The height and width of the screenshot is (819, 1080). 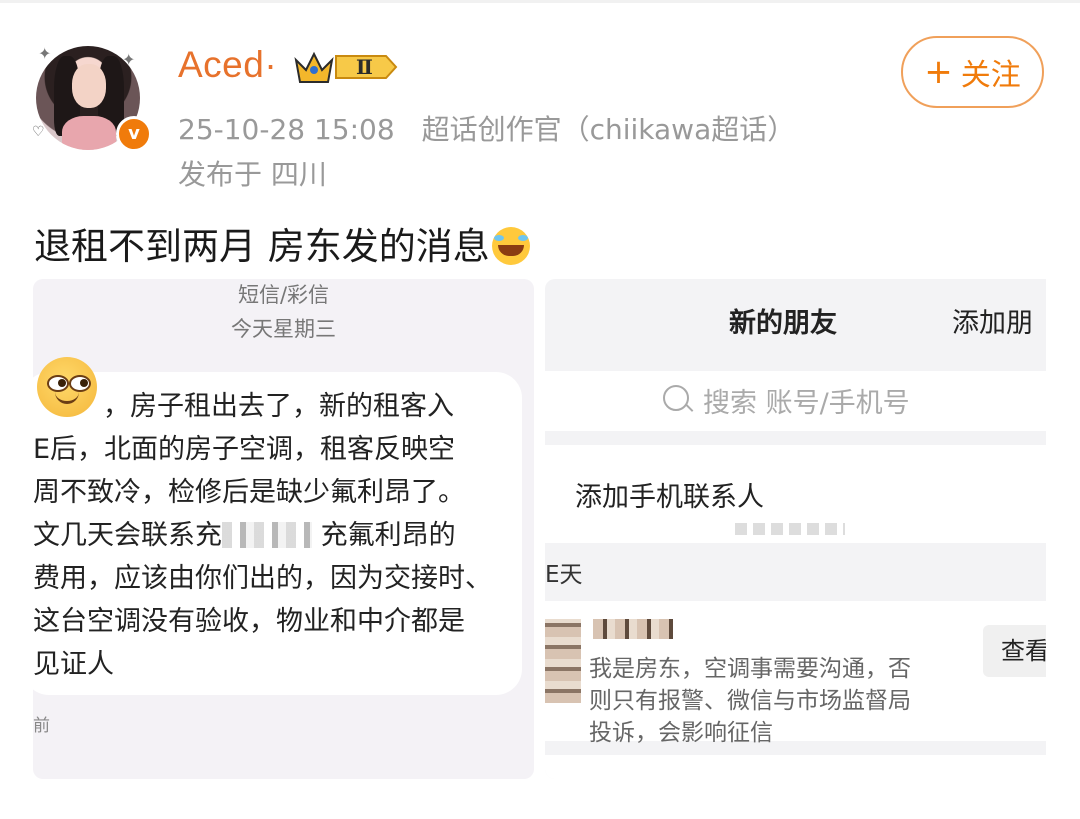 I want to click on sms-line-part: 文几天会联系充, so click(x=127, y=535).